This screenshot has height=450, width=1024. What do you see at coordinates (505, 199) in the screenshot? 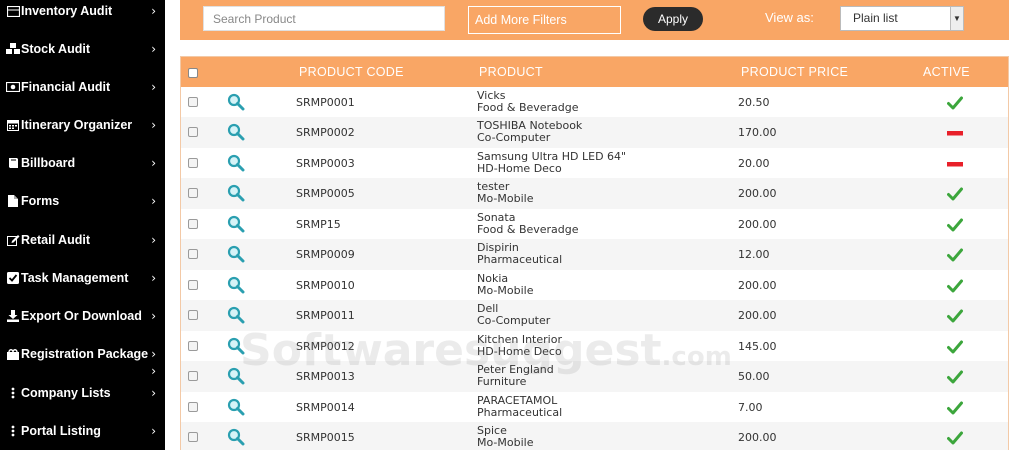
I see `product-category: Mo-Mobile` at bounding box center [505, 199].